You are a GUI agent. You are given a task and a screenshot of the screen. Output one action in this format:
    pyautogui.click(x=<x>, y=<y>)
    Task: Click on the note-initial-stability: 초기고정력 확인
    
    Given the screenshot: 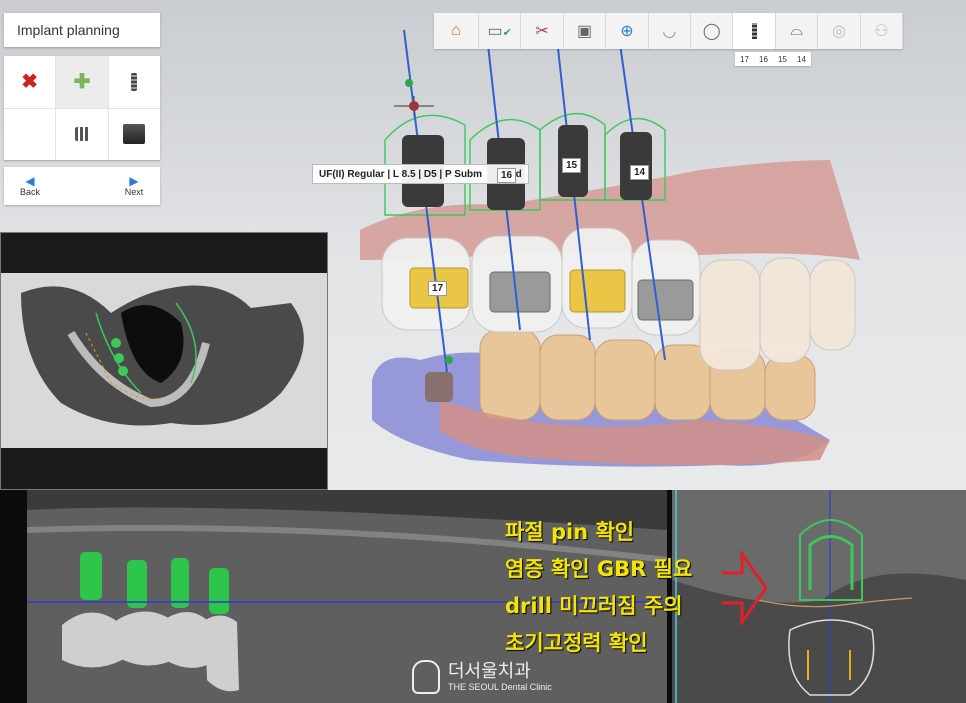 What is the action you would take?
    pyautogui.click(x=576, y=643)
    